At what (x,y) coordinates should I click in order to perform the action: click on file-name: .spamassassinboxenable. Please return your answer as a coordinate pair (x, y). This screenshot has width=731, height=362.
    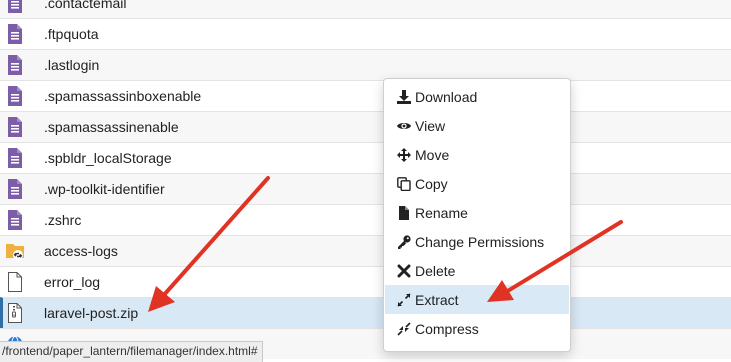
    Looking at the image, I should click on (122, 96).